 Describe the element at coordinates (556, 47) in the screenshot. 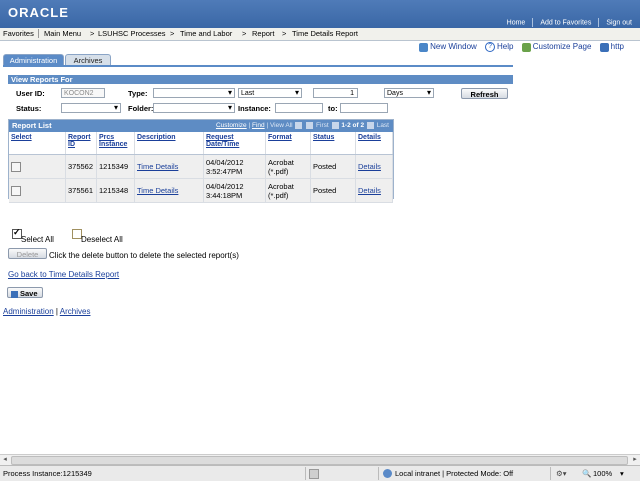

I see `customize-page-link: Customize Page` at that location.